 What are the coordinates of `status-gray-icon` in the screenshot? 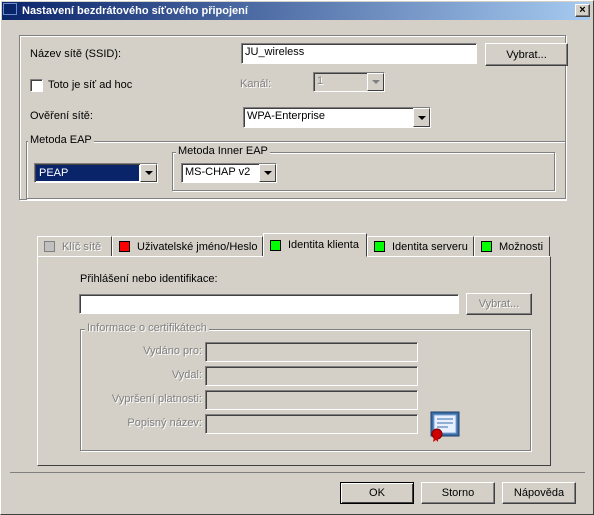 It's located at (49, 246).